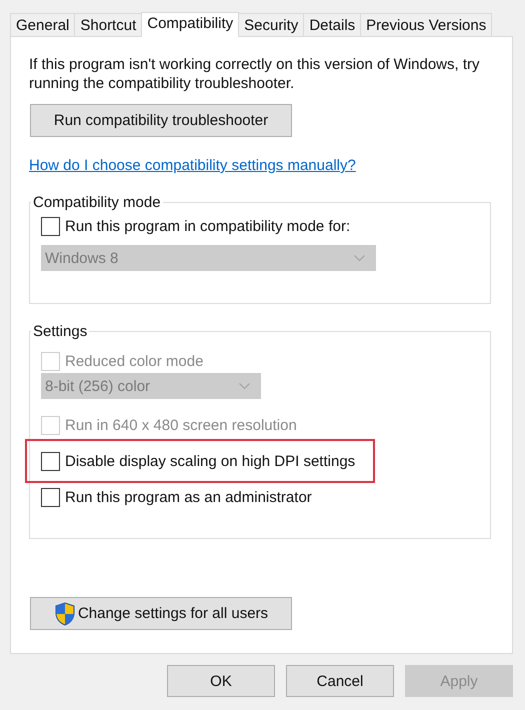  What do you see at coordinates (210, 461) in the screenshot?
I see `checkbox-label: Disable display scaling on high DPI settings` at bounding box center [210, 461].